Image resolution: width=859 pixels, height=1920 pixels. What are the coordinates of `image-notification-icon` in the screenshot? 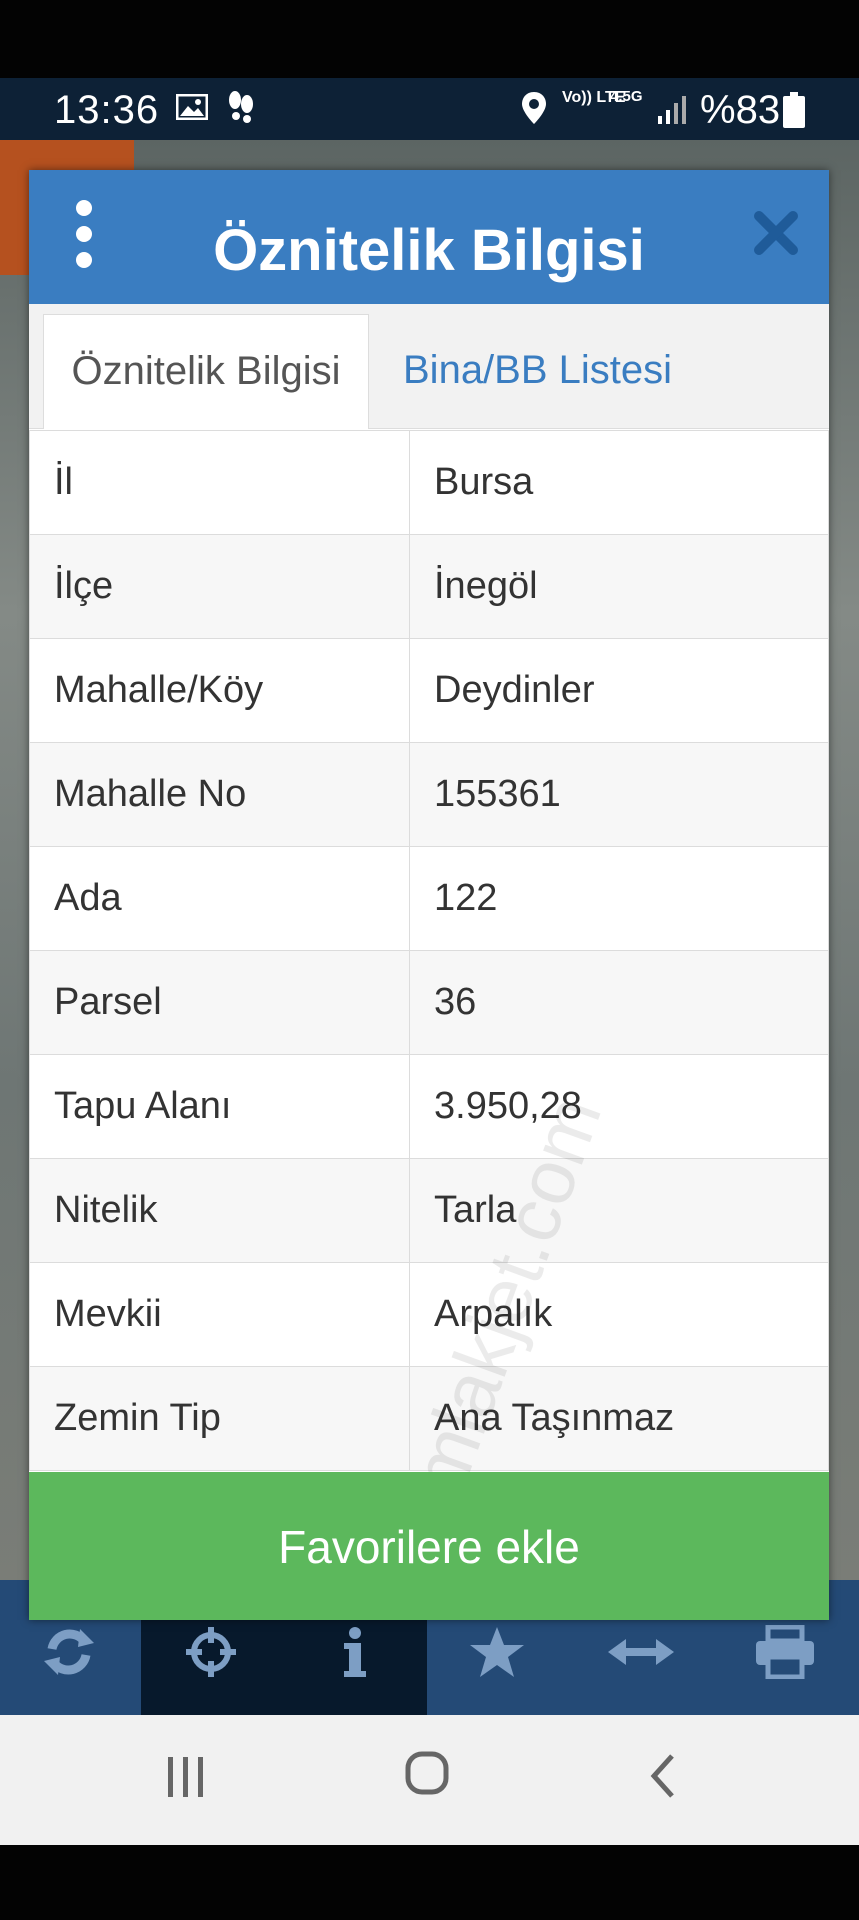 It's located at (192, 107).